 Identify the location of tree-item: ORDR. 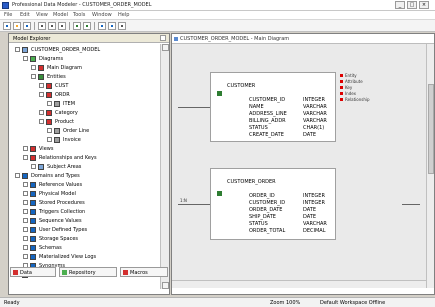
(84, 95).